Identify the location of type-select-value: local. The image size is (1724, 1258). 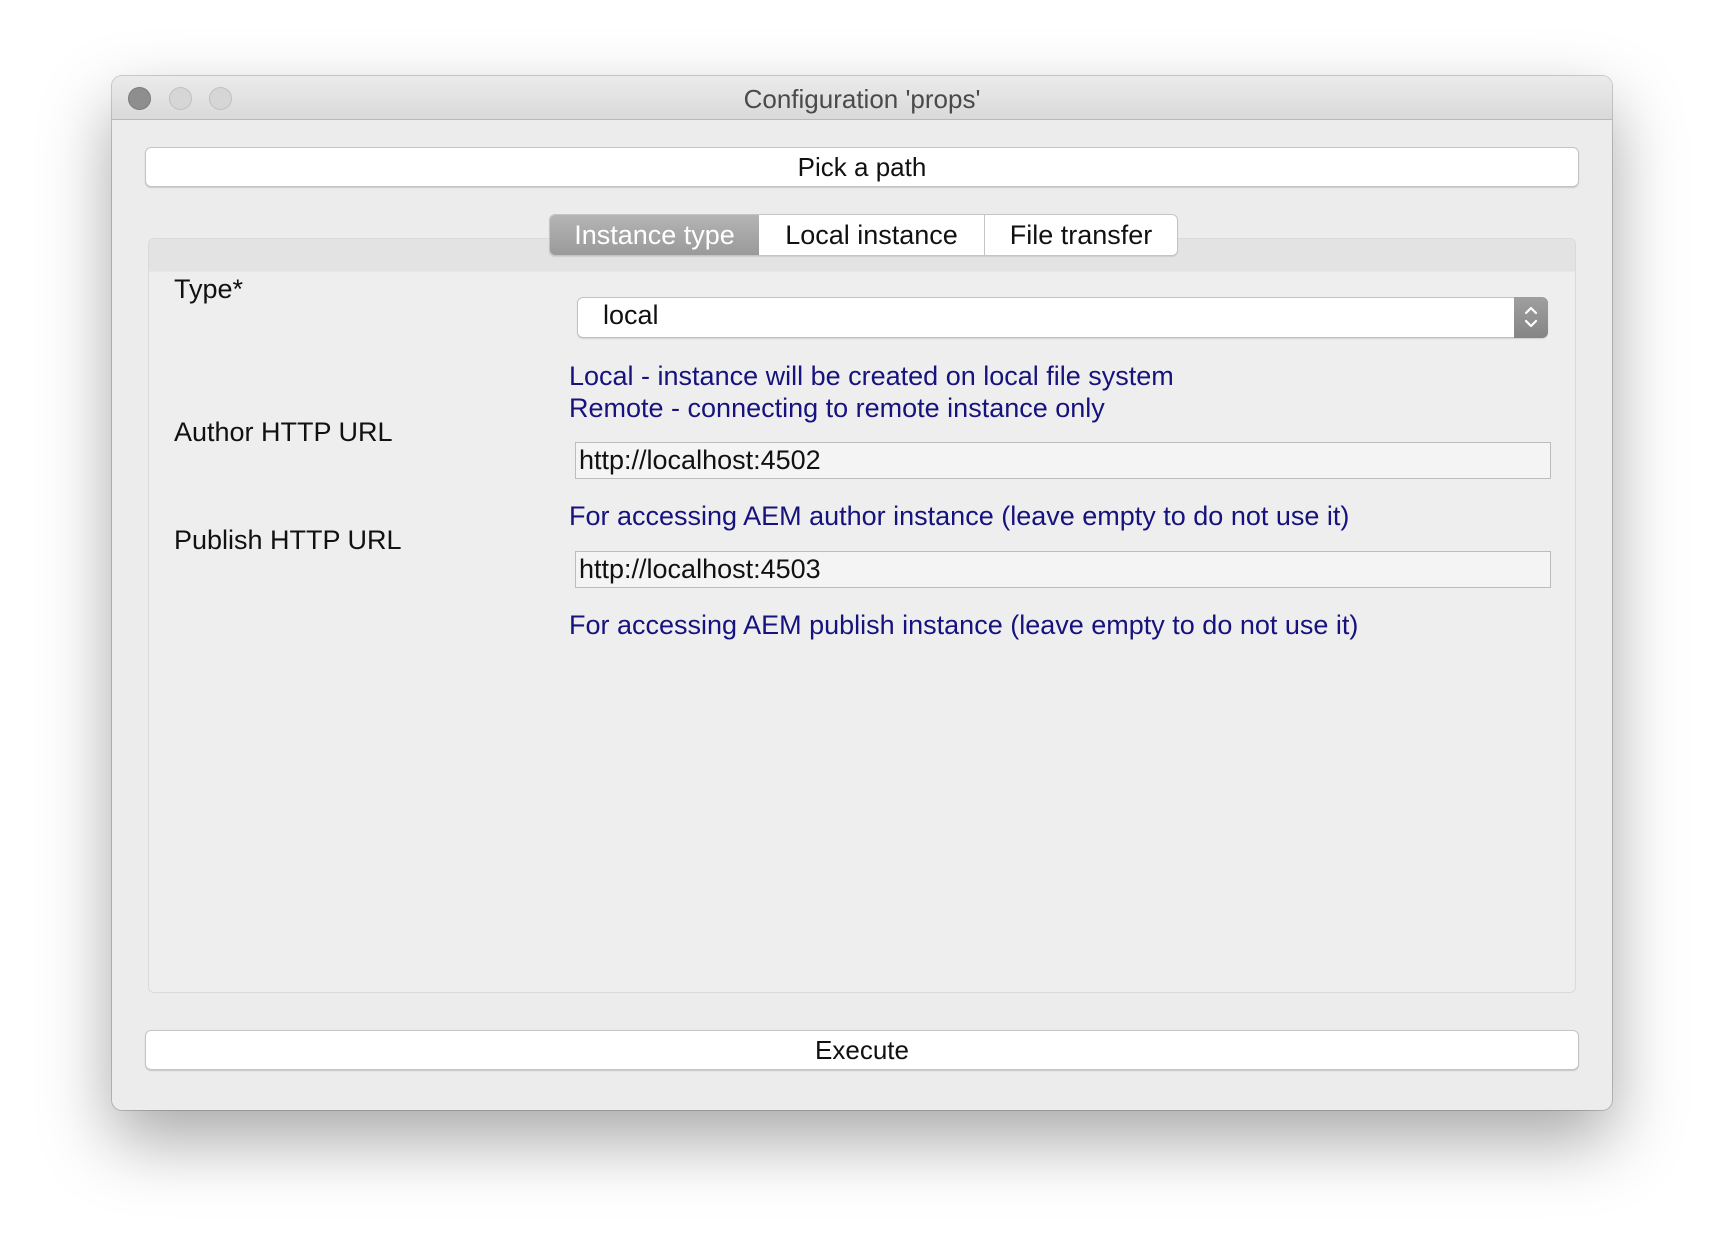
(631, 315).